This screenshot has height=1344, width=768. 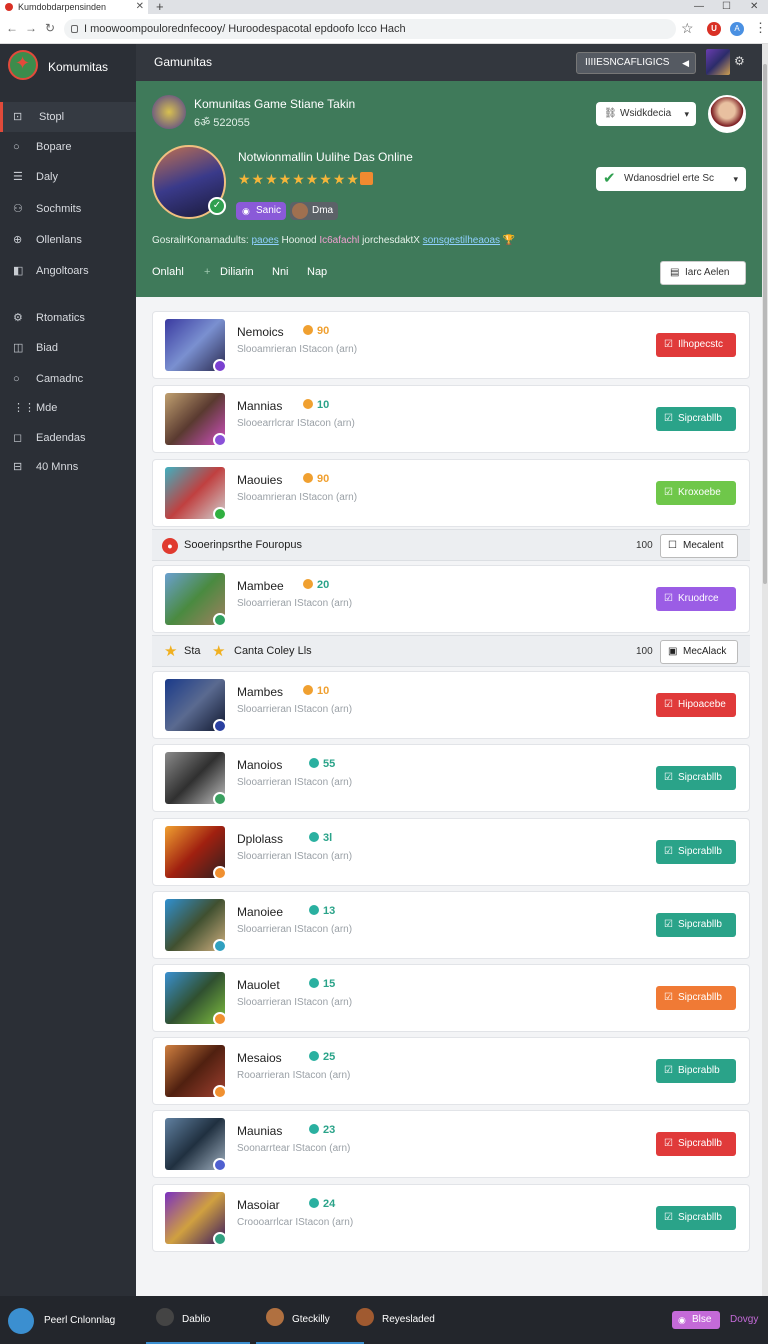 What do you see at coordinates (295, 1222) in the screenshot?
I see `game-subtitle: Croooarrlcar IStacon (arn)` at bounding box center [295, 1222].